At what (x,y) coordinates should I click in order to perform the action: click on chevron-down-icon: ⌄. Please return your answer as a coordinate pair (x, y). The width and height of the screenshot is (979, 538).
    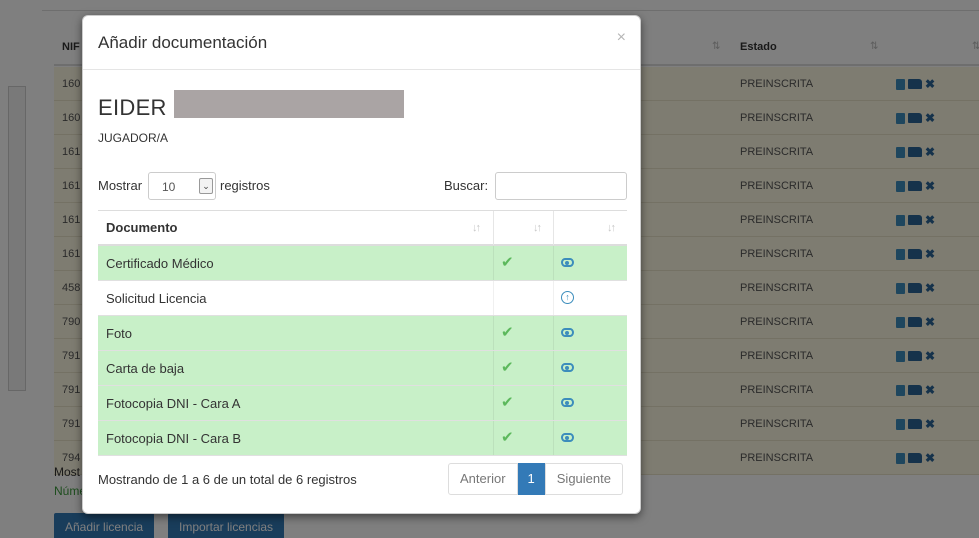
    Looking at the image, I should click on (206, 186).